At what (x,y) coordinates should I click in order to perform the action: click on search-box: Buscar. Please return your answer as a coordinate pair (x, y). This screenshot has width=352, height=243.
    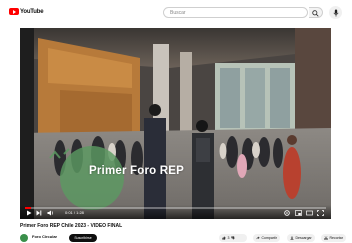
    Looking at the image, I should click on (235, 12).